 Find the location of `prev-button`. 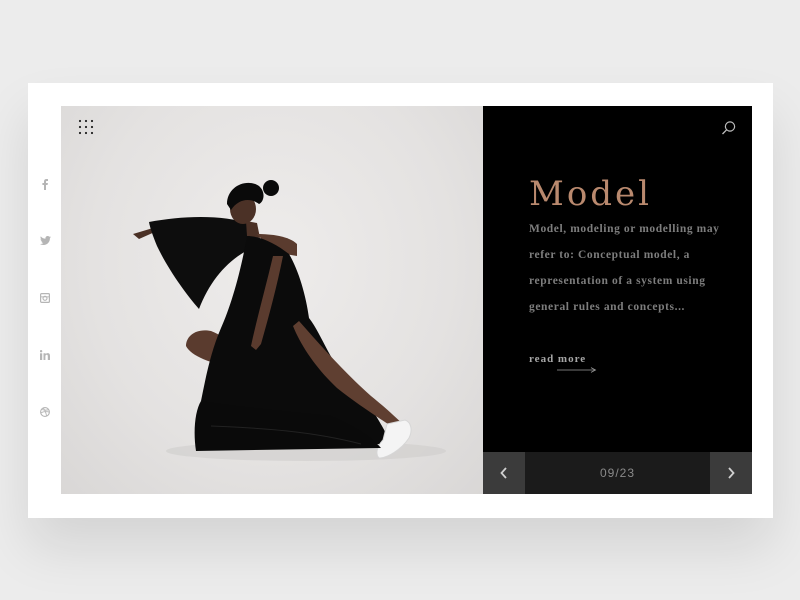

prev-button is located at coordinates (504, 473).